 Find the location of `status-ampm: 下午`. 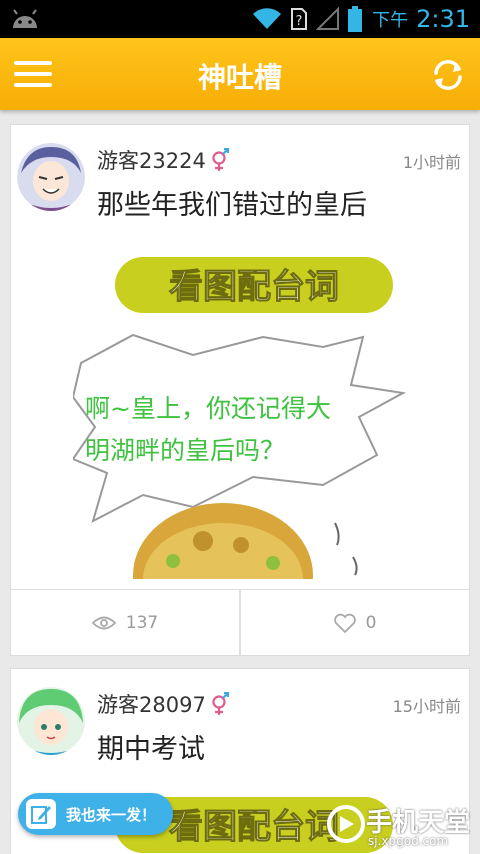

status-ampm: 下午 is located at coordinates (390, 20).